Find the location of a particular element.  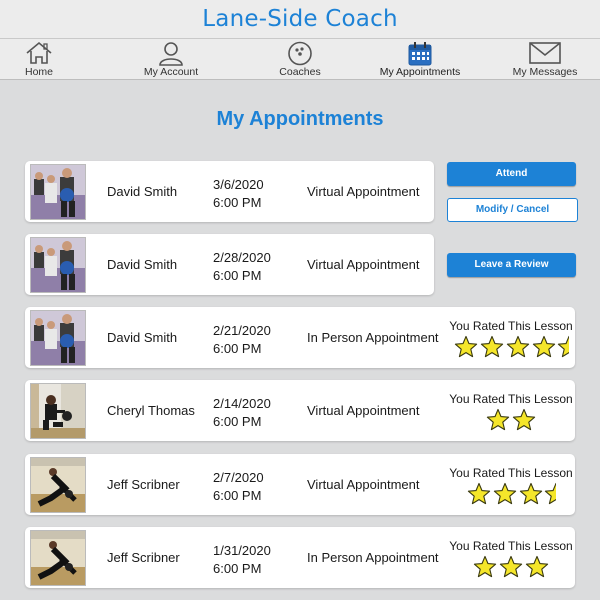

app-header: Lane-Side Coach is located at coordinates (300, 19).